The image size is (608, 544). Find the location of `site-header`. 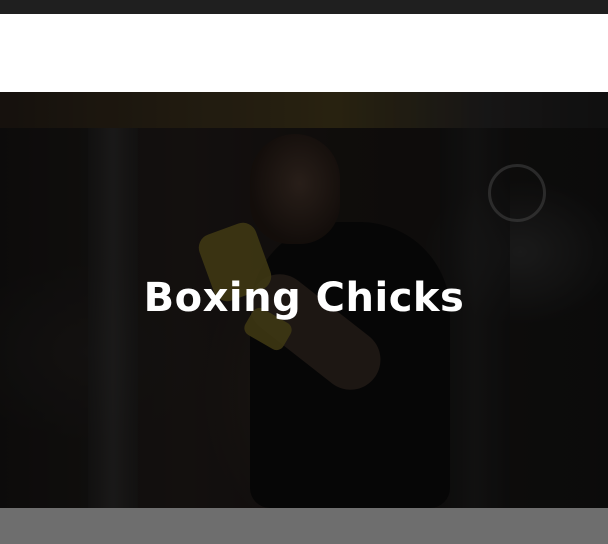

site-header is located at coordinates (304, 53).